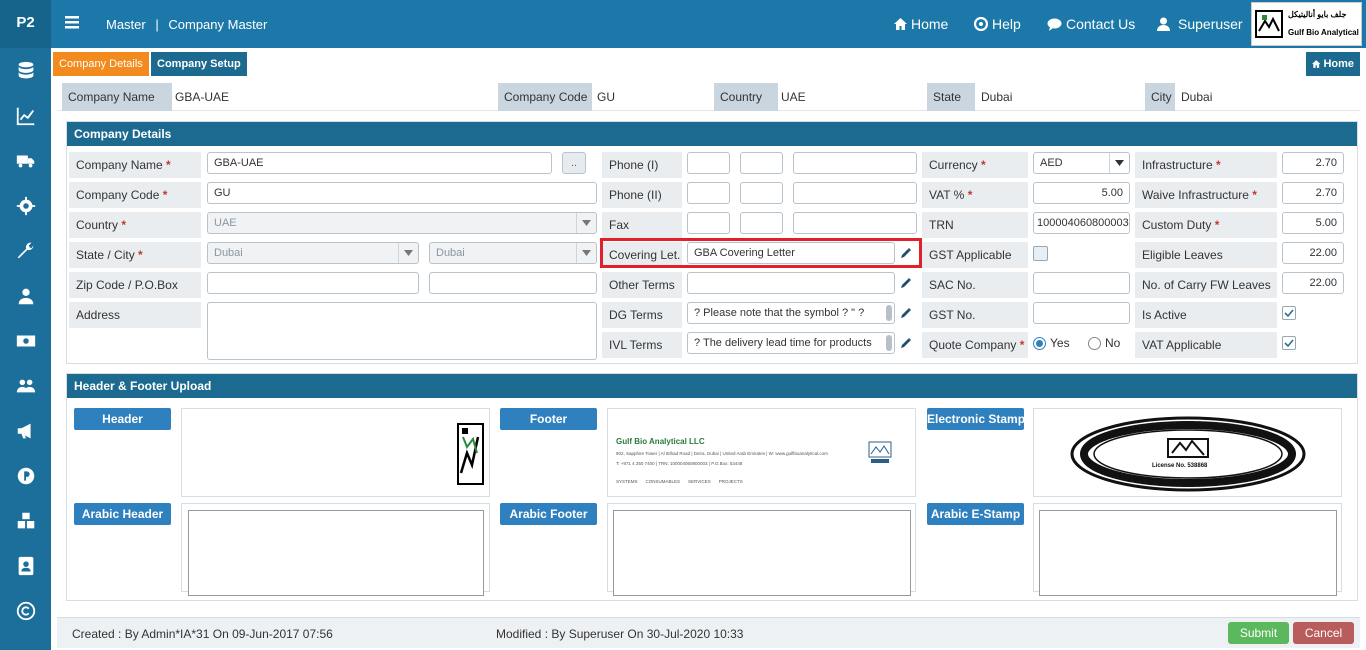 Image resolution: width=1366 pixels, height=650 pixels. Describe the element at coordinates (1104, 343) in the screenshot. I see `quote-no-radio: No` at that location.